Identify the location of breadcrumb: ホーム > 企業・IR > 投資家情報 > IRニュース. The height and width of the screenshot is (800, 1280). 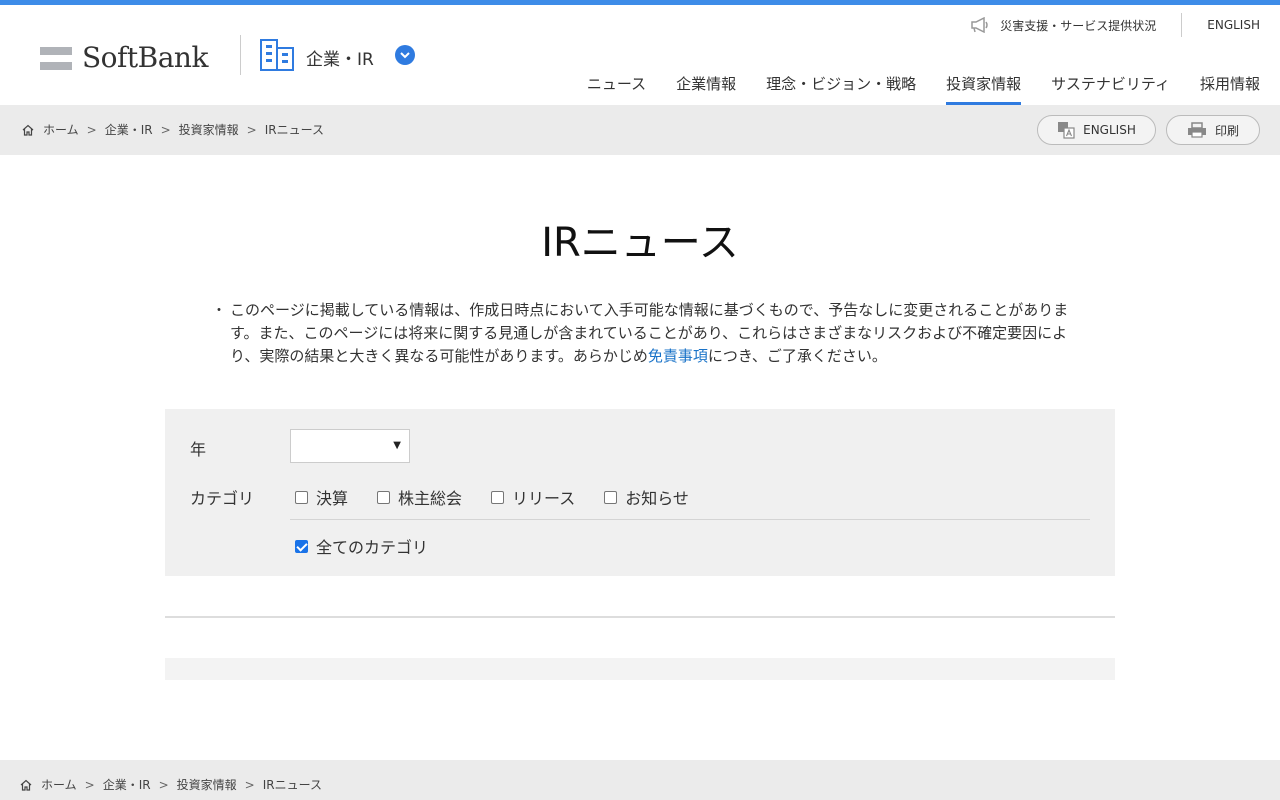
(173, 129).